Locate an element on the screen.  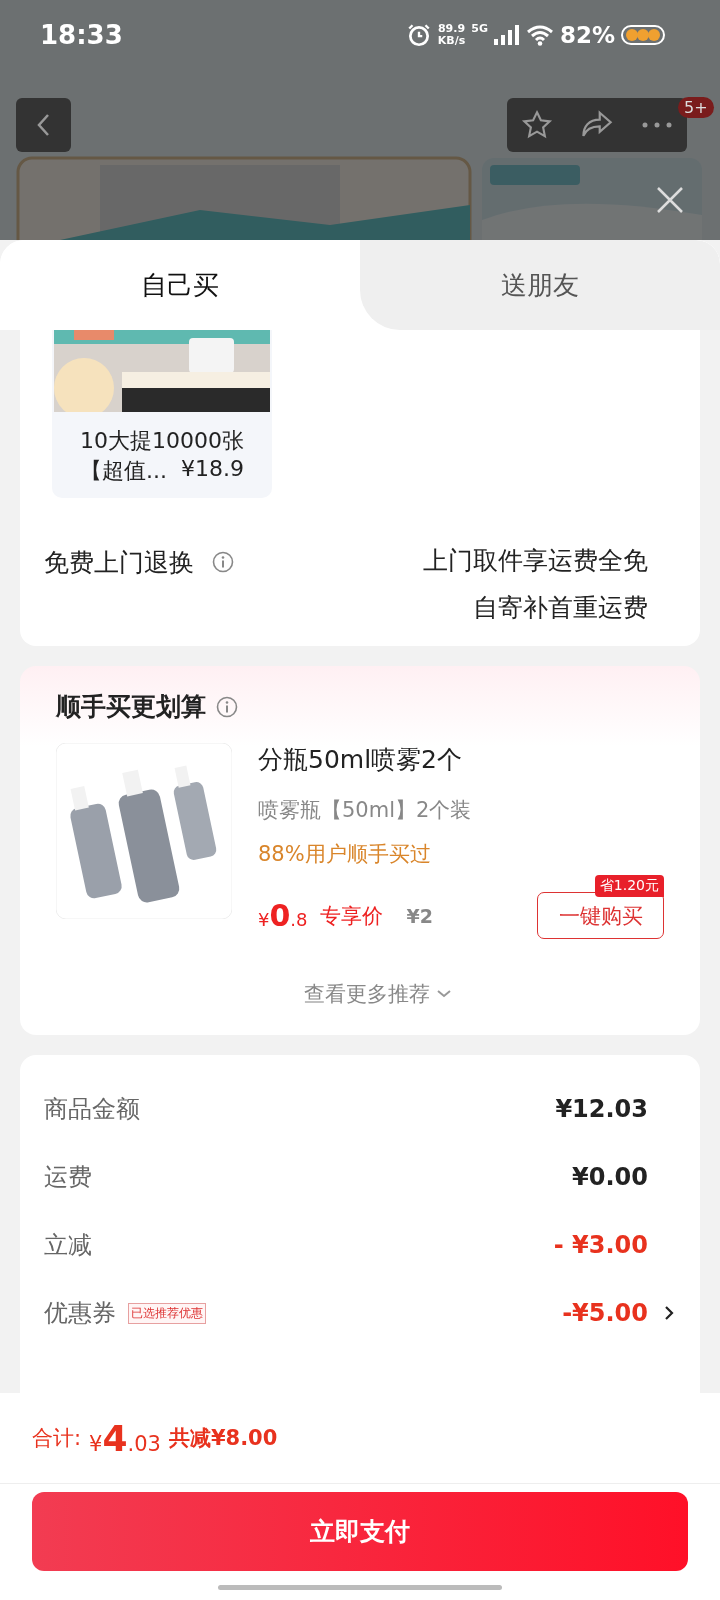
summary-value: ¥12.03 is located at coordinates (601, 1109).